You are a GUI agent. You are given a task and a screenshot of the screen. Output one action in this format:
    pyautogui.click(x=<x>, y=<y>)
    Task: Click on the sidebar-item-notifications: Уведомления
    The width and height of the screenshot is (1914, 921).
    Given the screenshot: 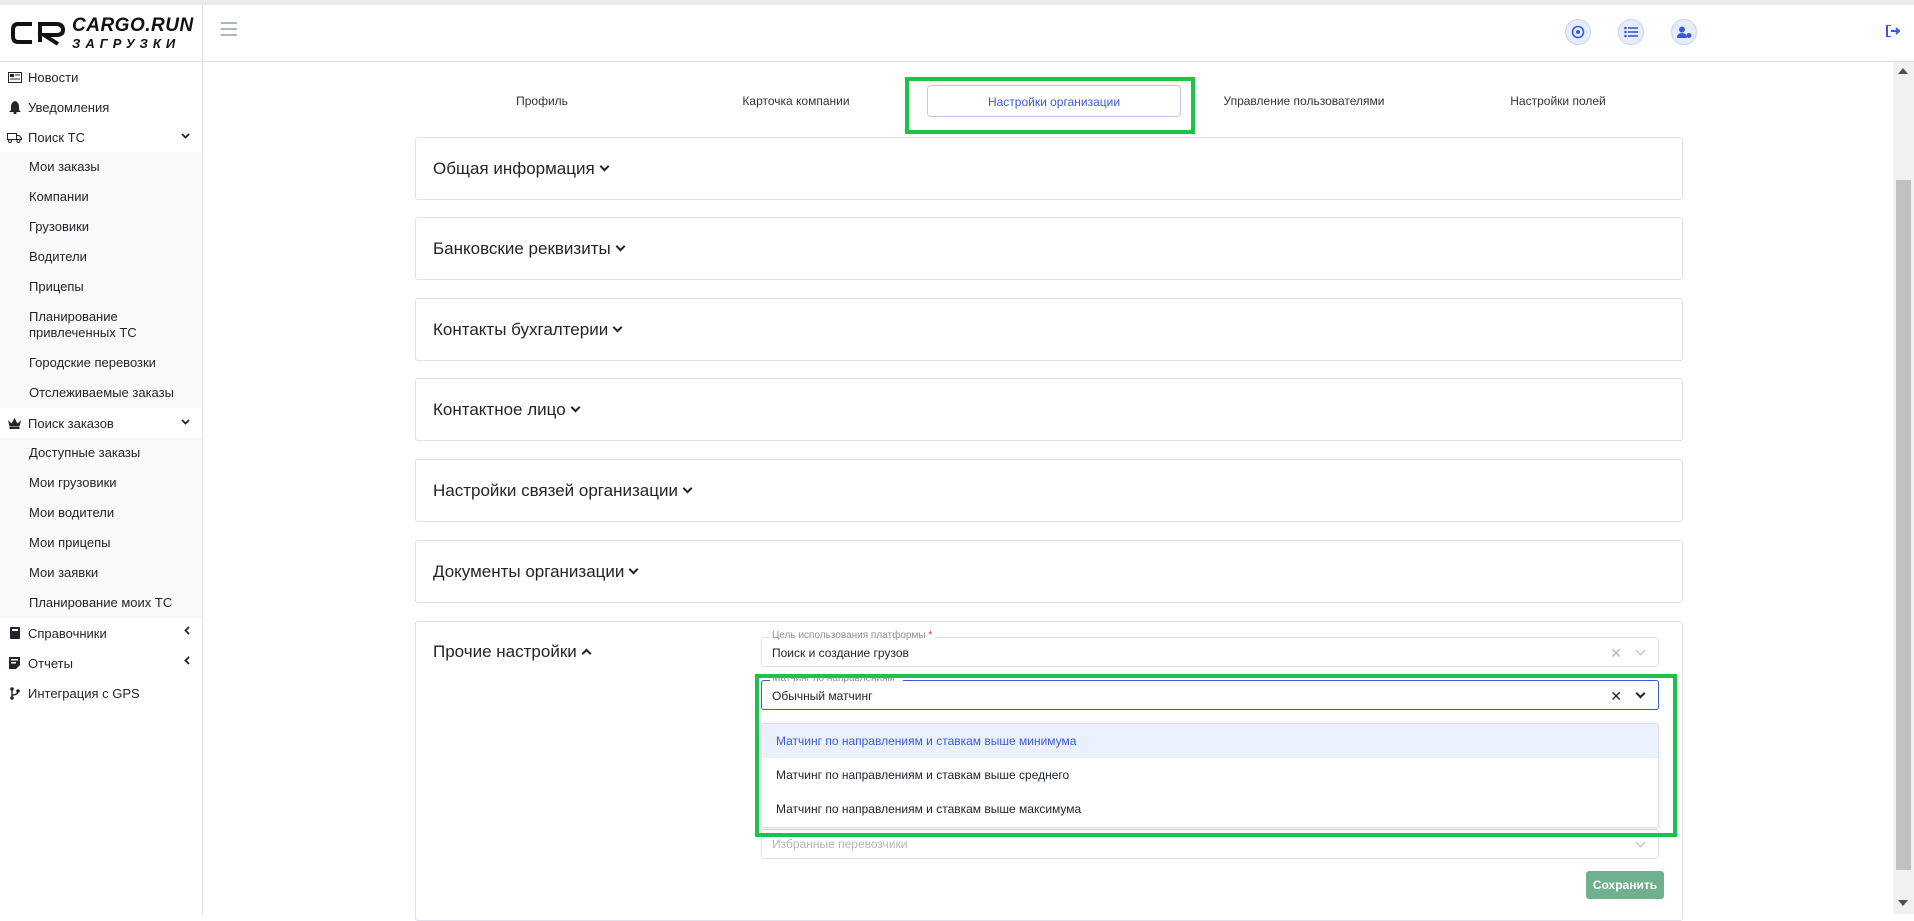 What is the action you would take?
    pyautogui.click(x=101, y=107)
    